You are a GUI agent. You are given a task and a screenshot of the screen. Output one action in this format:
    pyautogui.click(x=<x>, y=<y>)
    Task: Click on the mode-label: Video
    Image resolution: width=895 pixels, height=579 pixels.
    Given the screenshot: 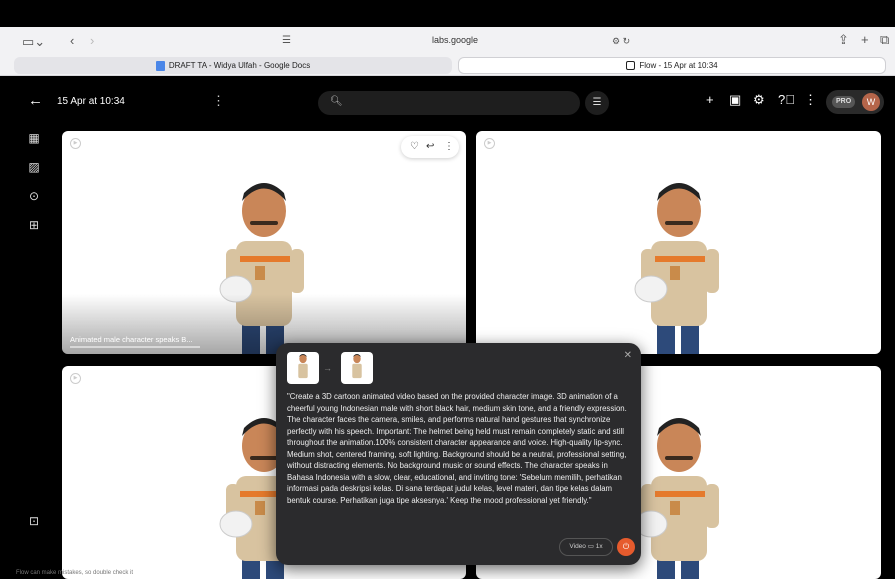 What is the action you would take?
    pyautogui.click(x=577, y=546)
    